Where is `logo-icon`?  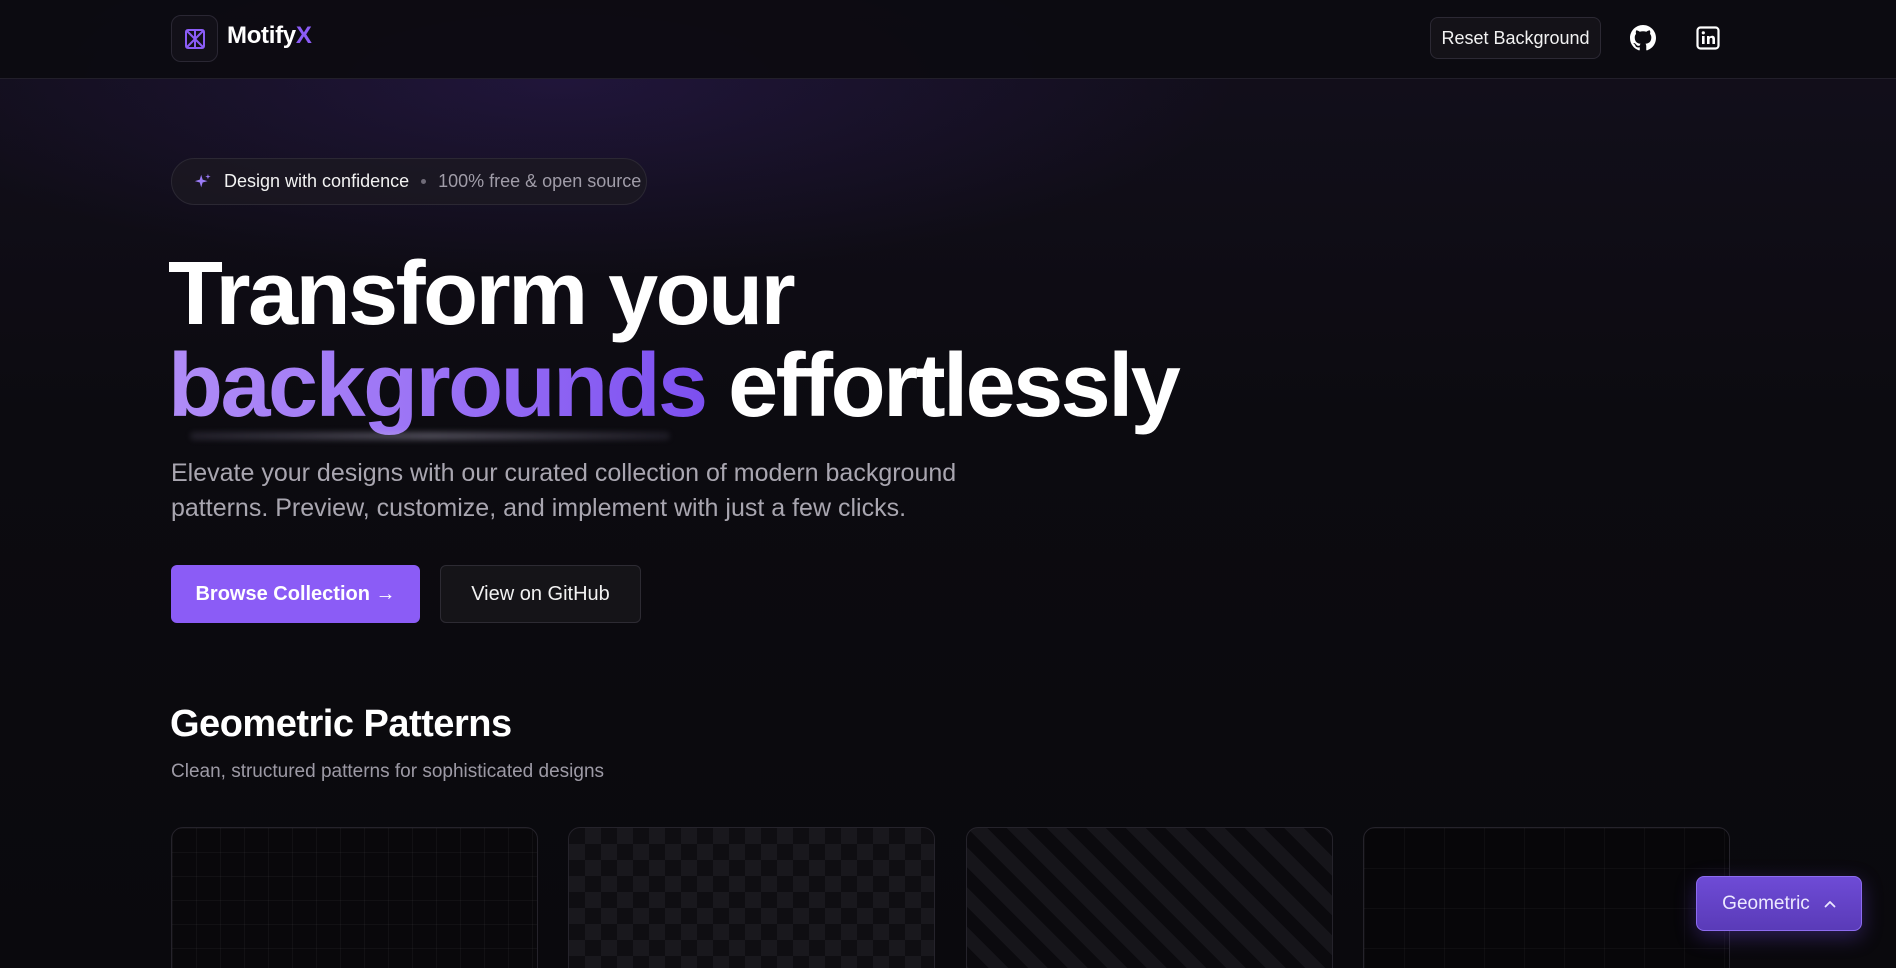
logo-icon is located at coordinates (194, 38).